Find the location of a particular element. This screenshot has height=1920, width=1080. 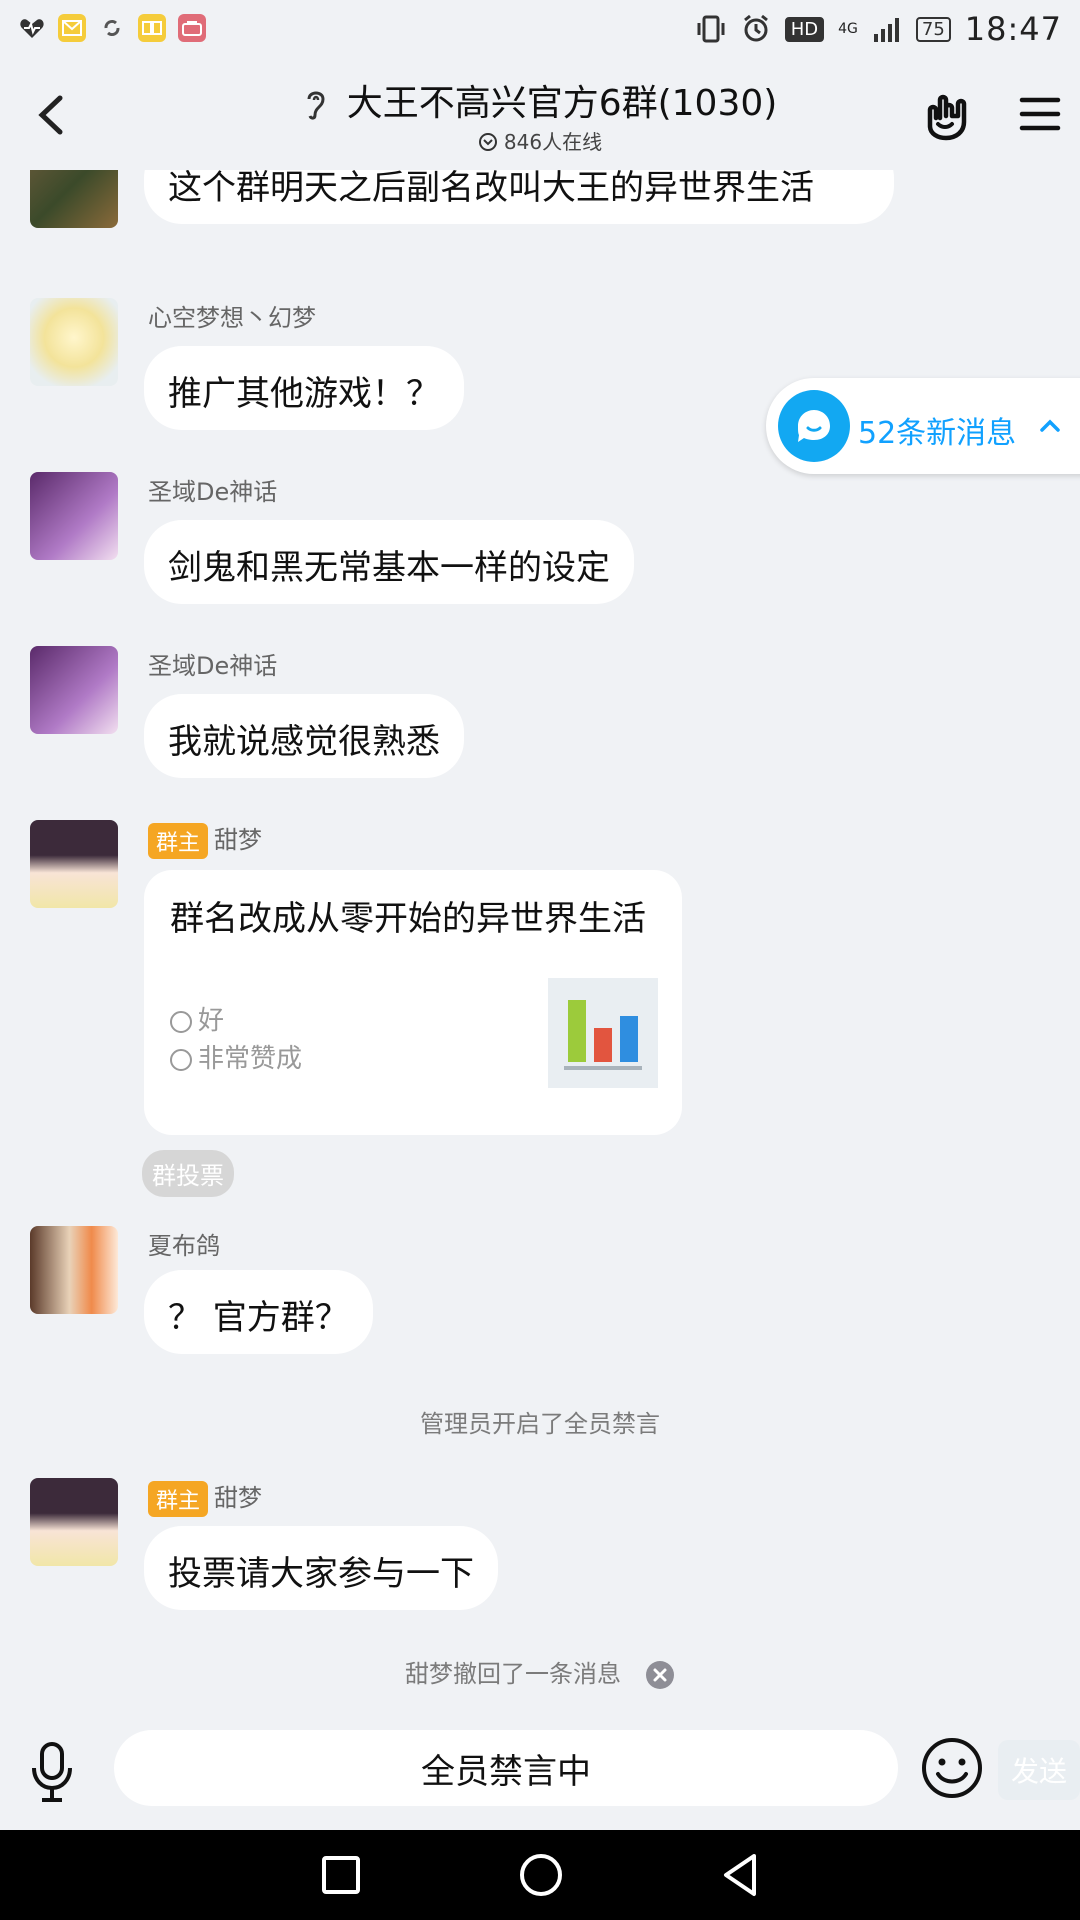

sync-icon is located at coordinates (112, 28).